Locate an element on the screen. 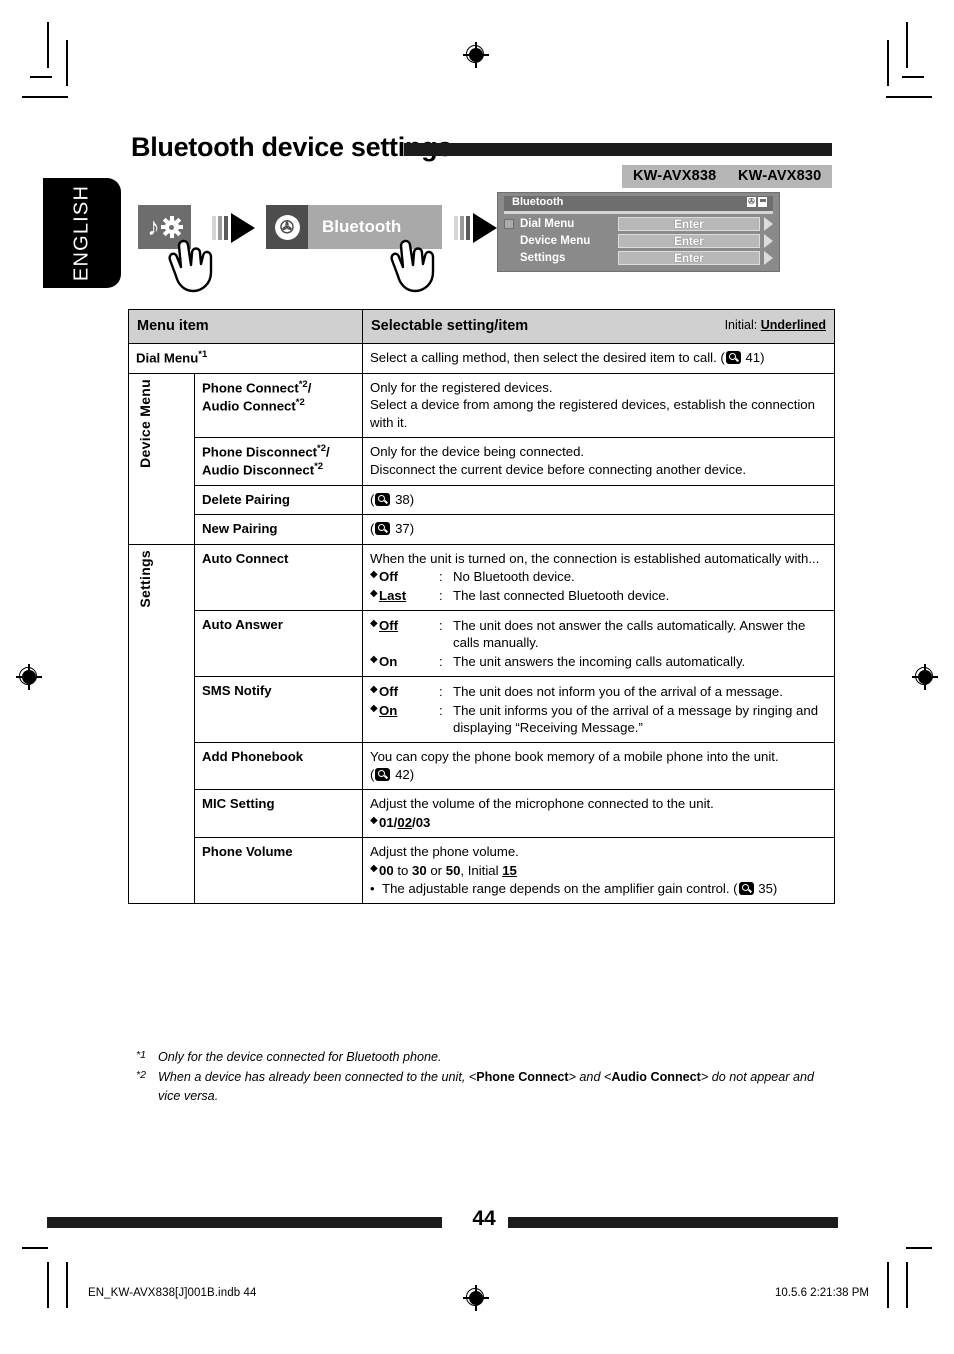  option-row: ◆ 01/02/03 is located at coordinates (598, 822).